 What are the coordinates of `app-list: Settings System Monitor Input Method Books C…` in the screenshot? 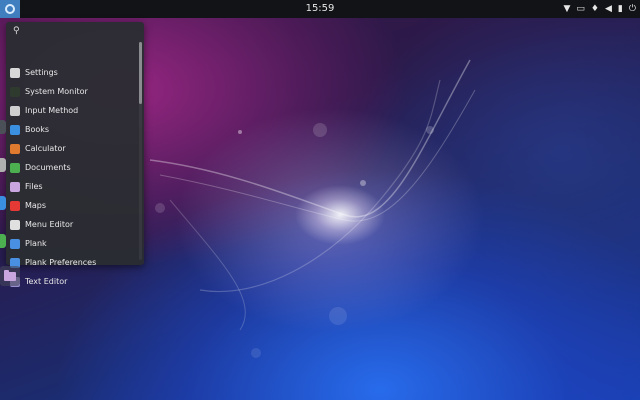 It's located at (72, 177).